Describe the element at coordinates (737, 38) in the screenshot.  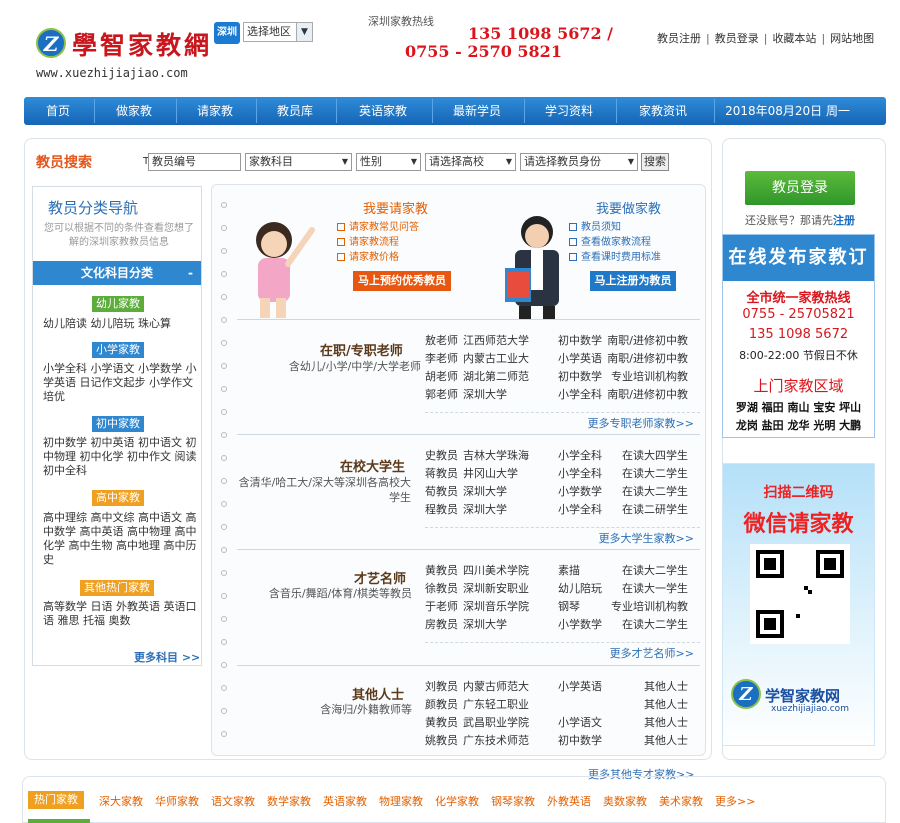
I see `teacher-login-link: 教员登录` at that location.